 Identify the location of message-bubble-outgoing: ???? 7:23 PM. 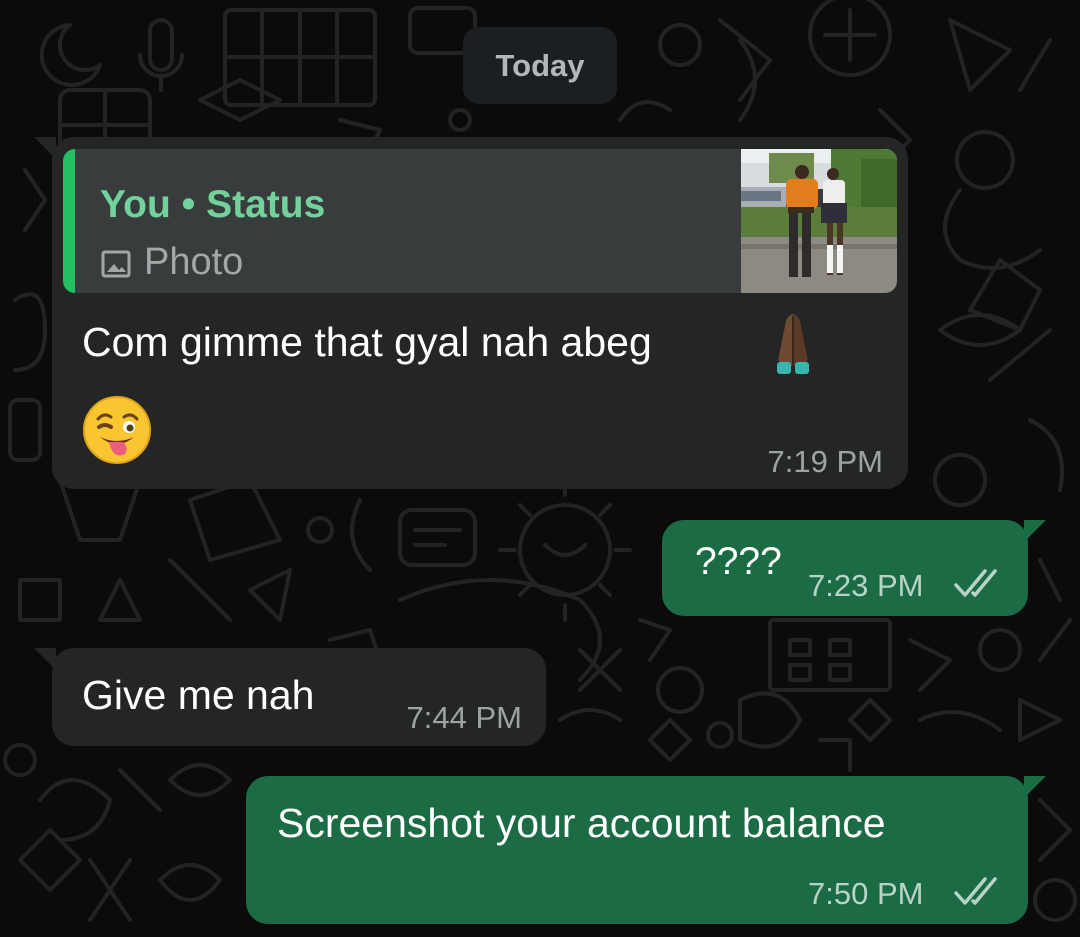
(854, 568).